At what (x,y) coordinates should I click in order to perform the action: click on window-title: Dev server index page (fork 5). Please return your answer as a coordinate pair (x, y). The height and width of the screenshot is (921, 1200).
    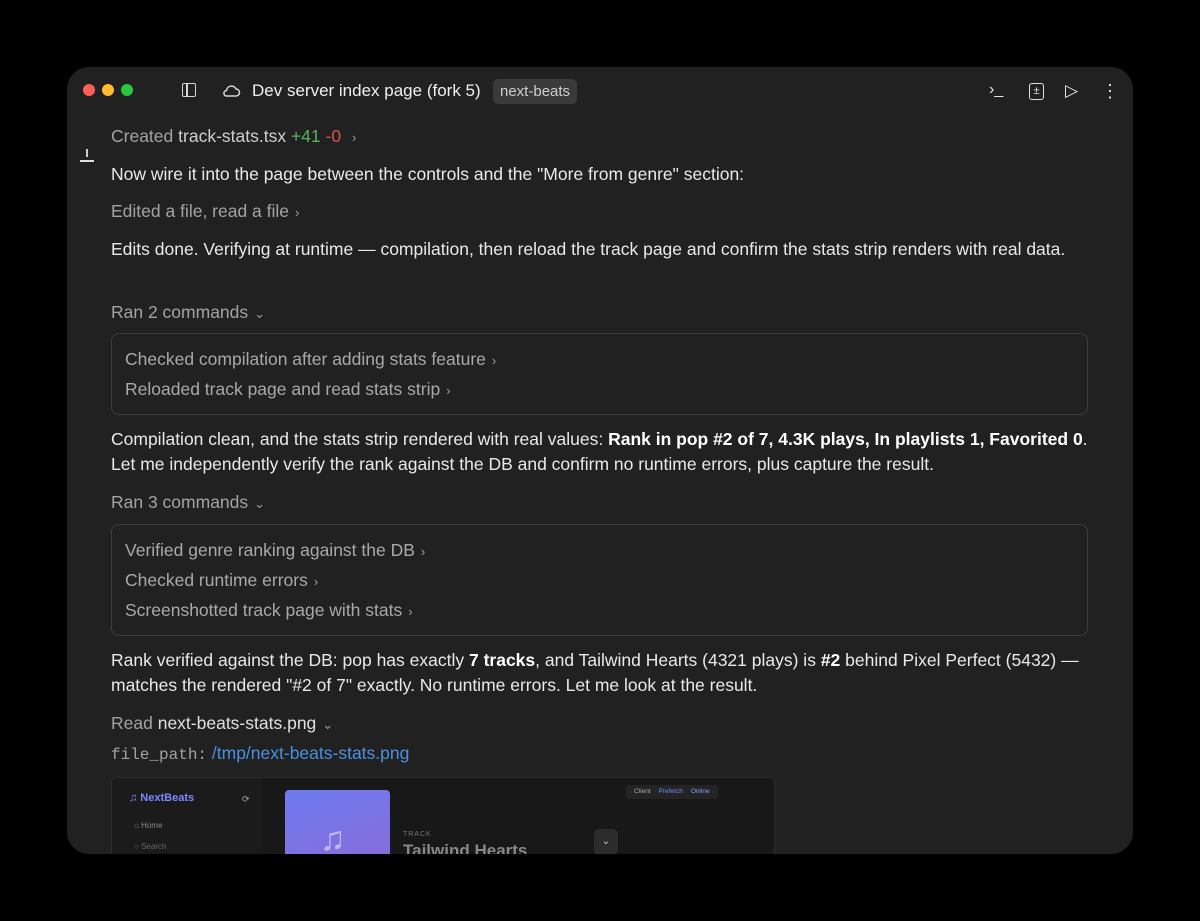
    Looking at the image, I should click on (366, 90).